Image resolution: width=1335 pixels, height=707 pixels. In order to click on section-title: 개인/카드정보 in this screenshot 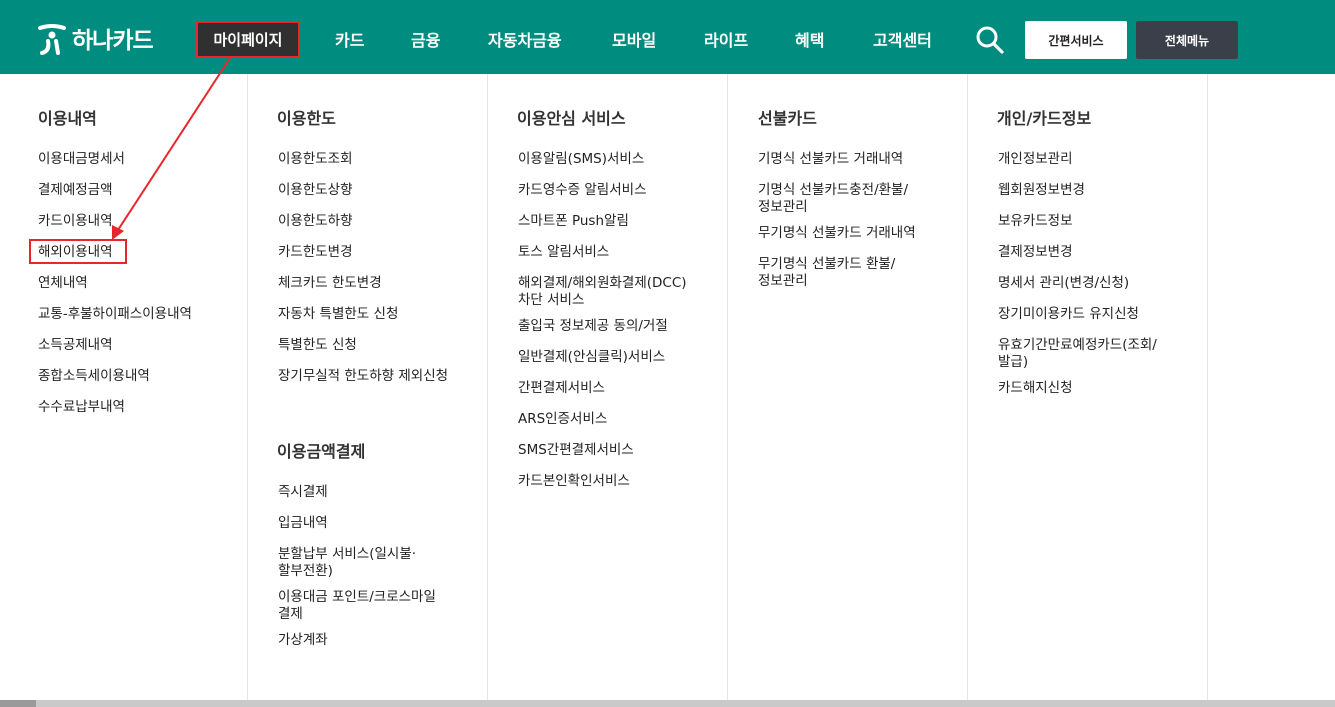, I will do `click(1044, 118)`.